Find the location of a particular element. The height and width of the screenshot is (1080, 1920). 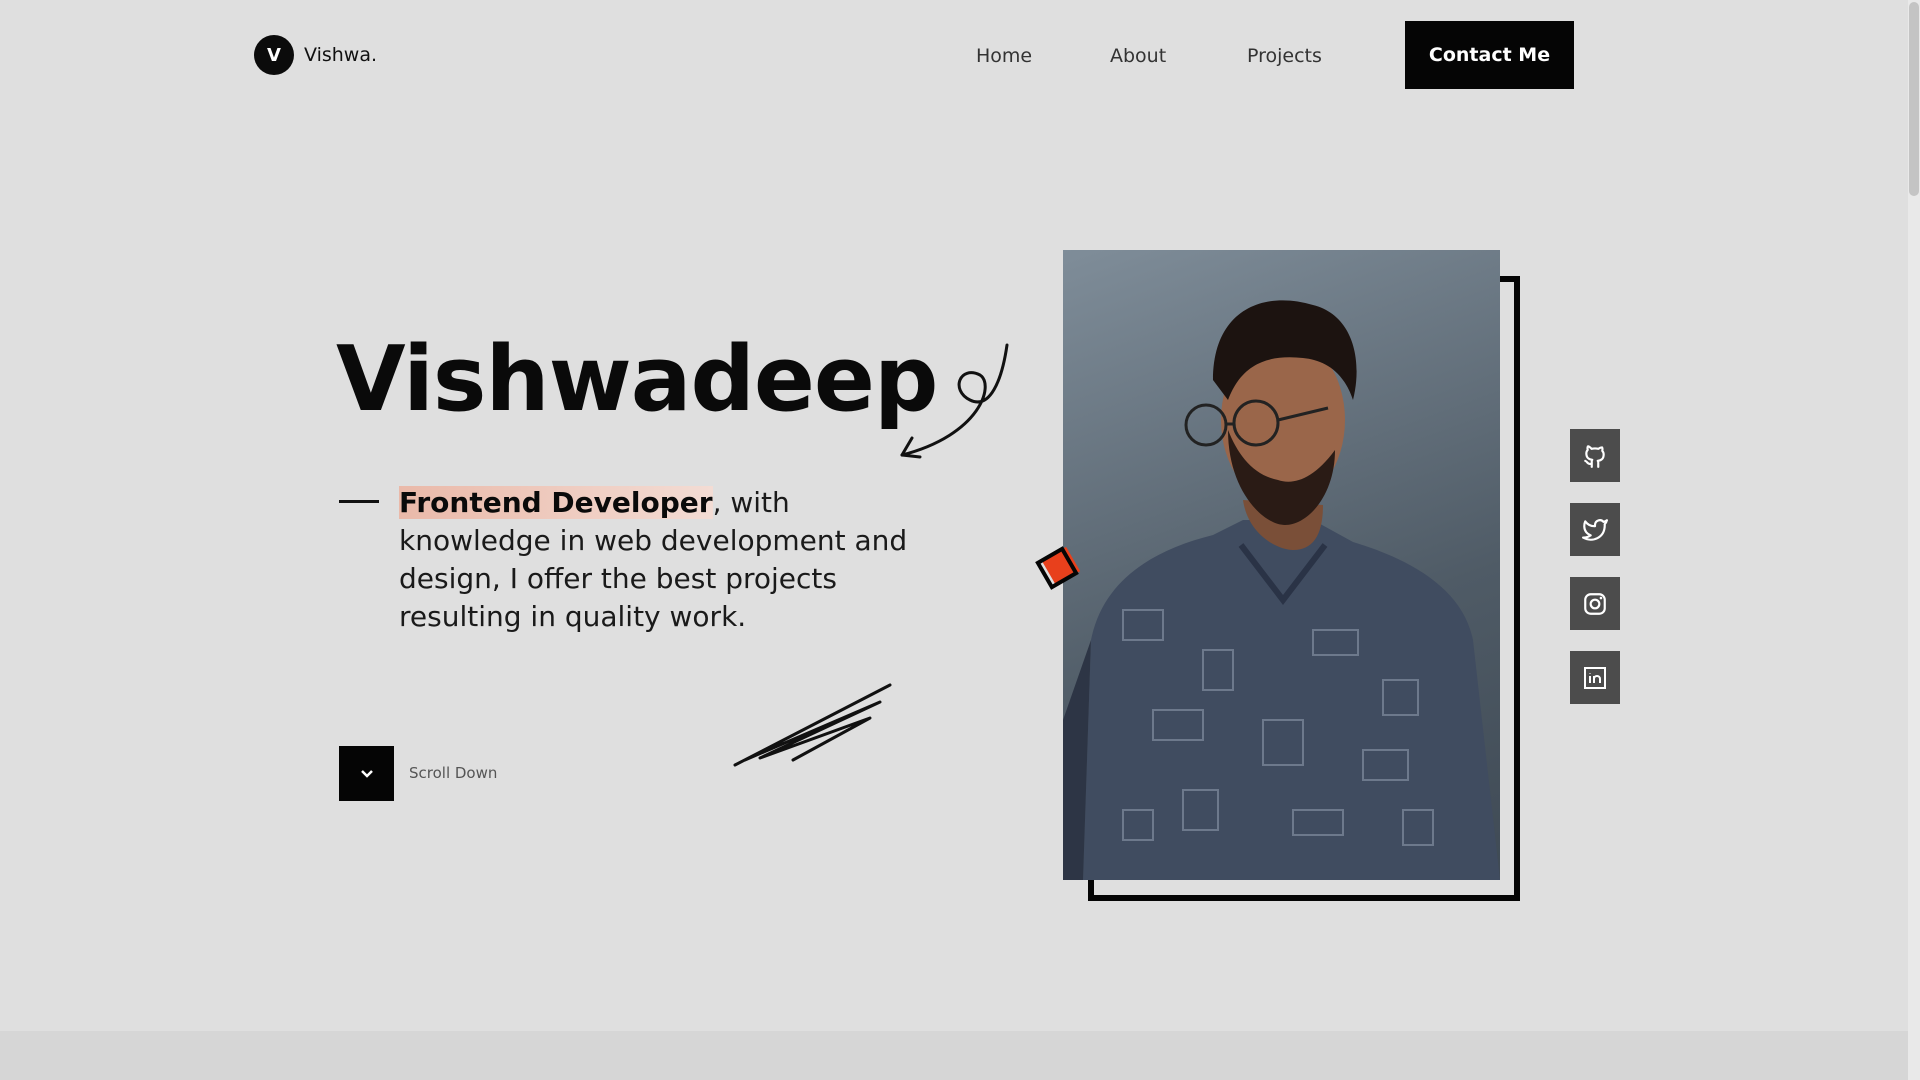

scroll-down-label: Scroll Down is located at coordinates (453, 773).